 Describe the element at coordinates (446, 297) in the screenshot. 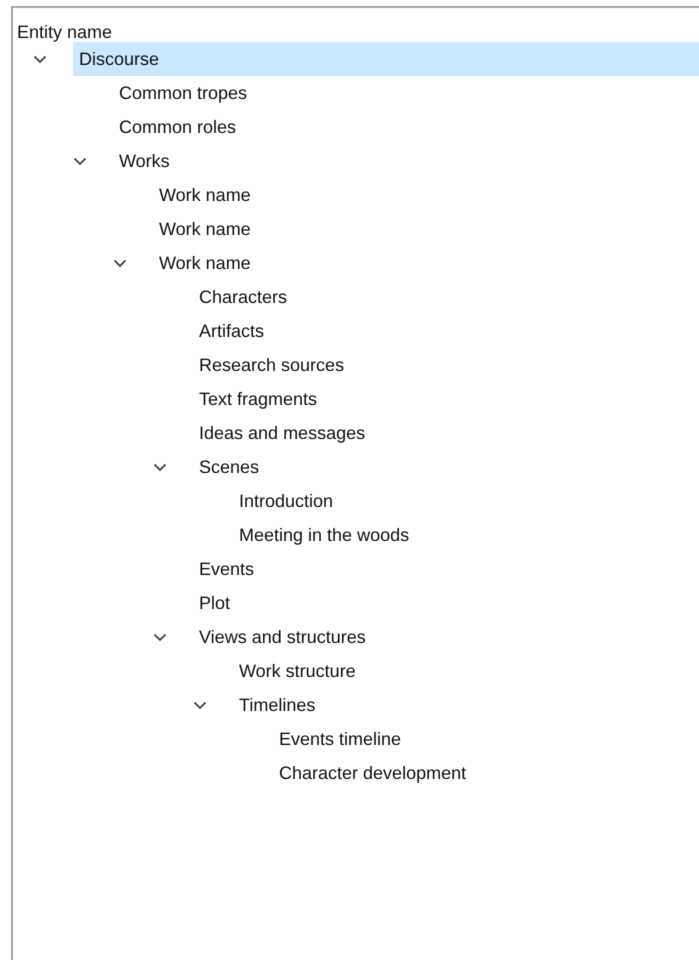

I see `tree-item: Characters` at that location.